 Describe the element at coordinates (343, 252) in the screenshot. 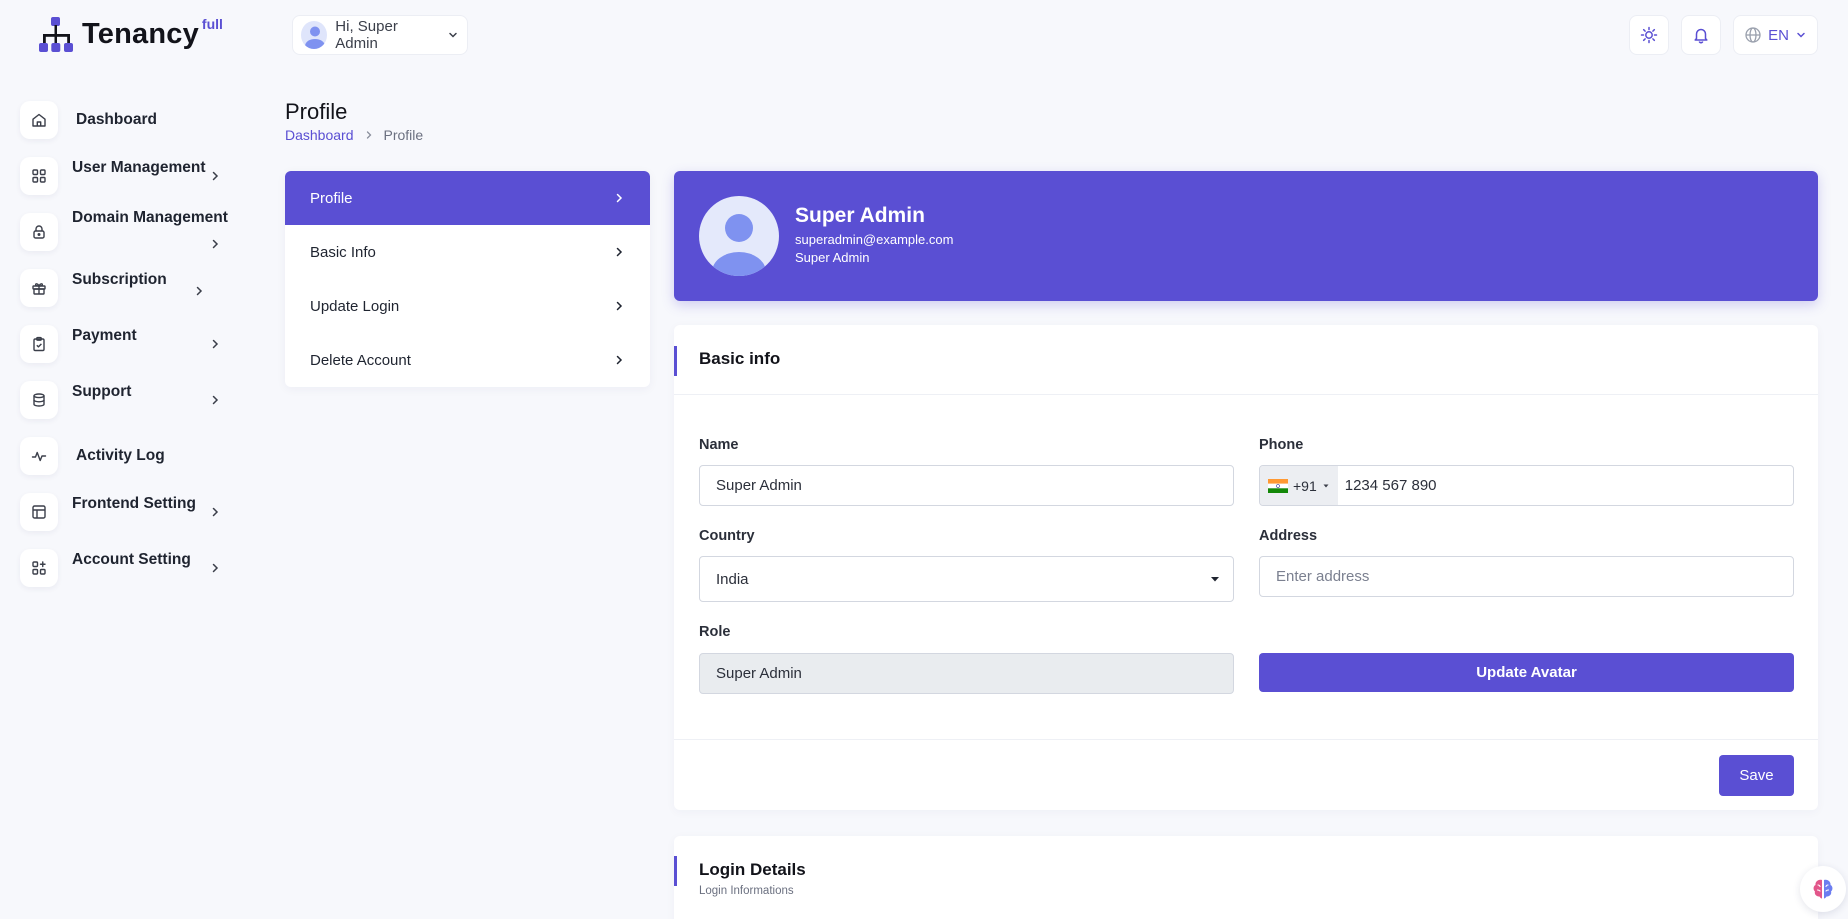

I see `profile-menu-label: Basic Info` at that location.